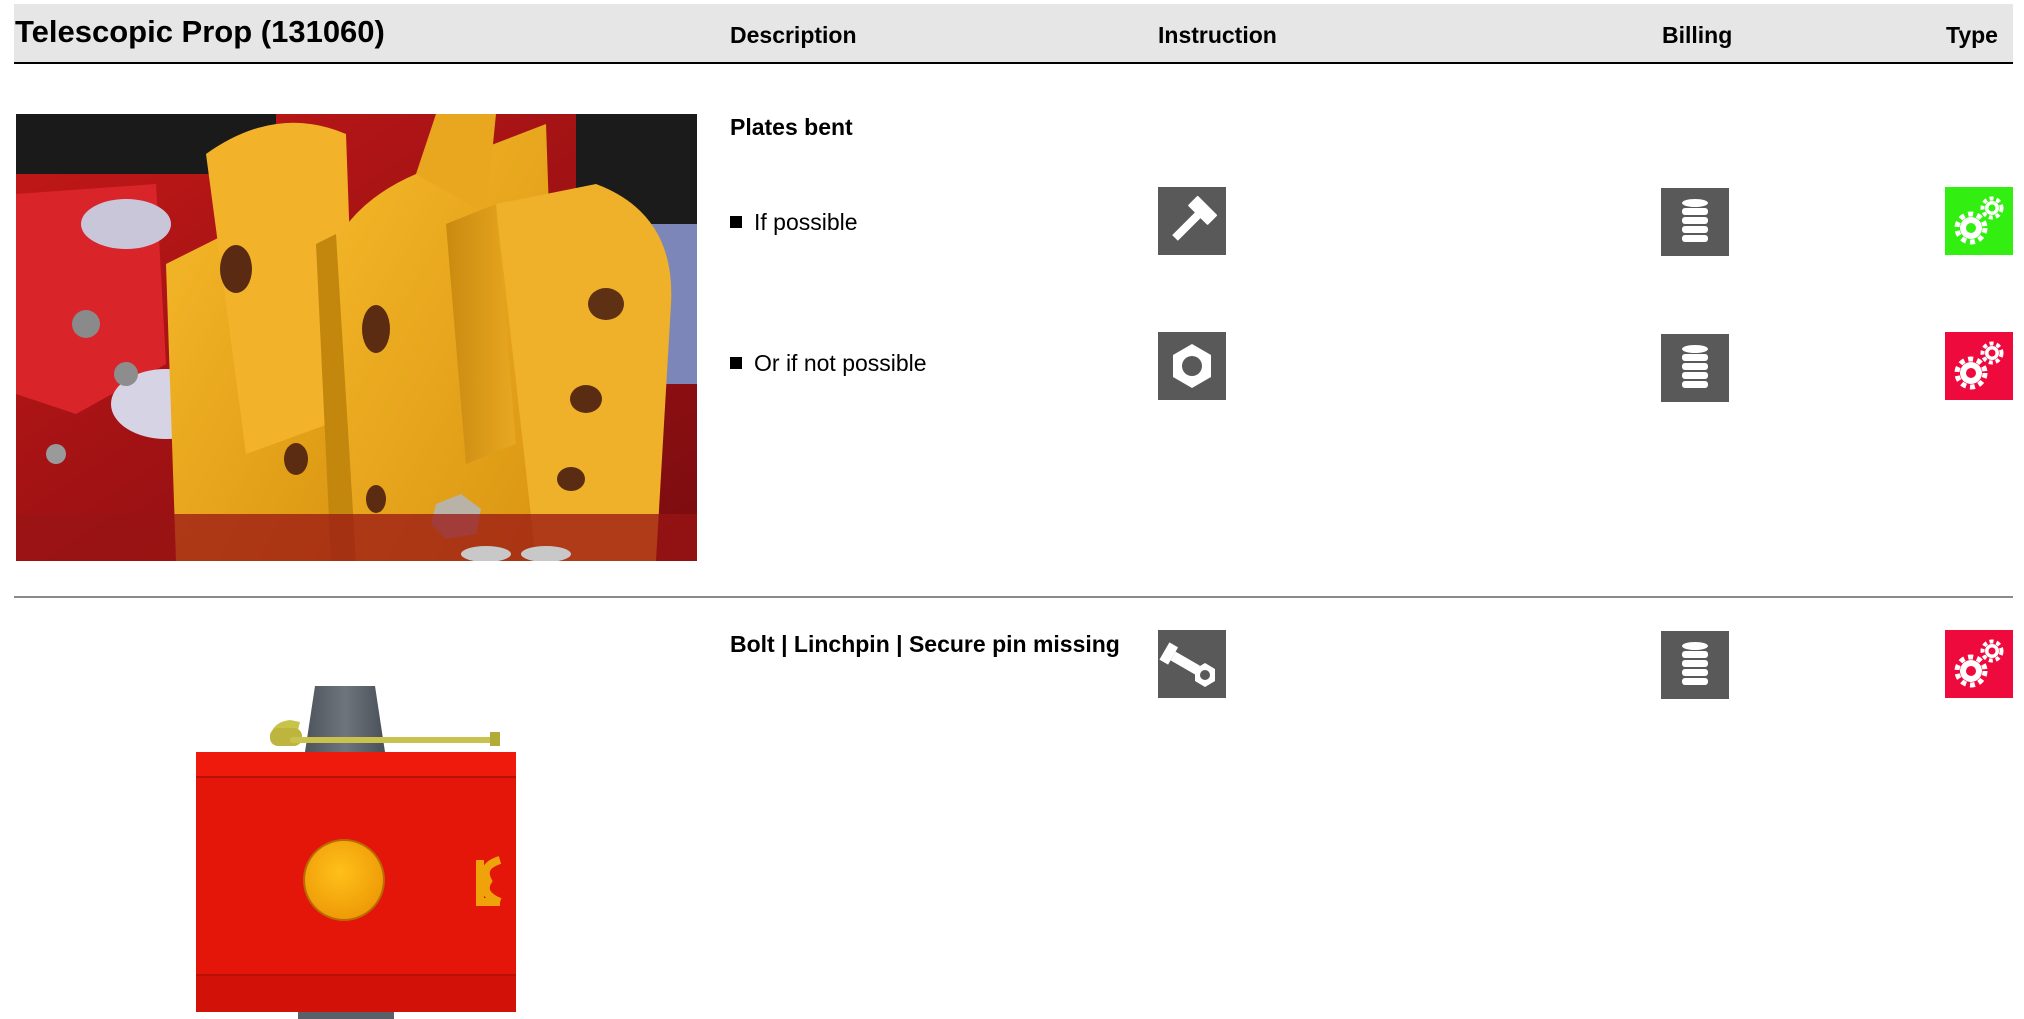  I want to click on section-title: Bolt | Linchpin | Secure pin missing, so click(925, 644).